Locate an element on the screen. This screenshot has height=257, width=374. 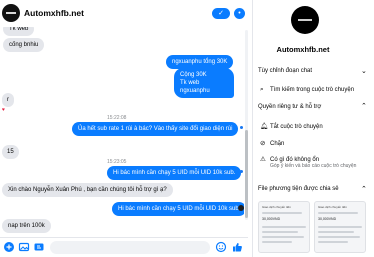
search-in-conversation: ⌕ Tìm kiếm trong cuộc trò chuyện is located at coordinates (307, 90).